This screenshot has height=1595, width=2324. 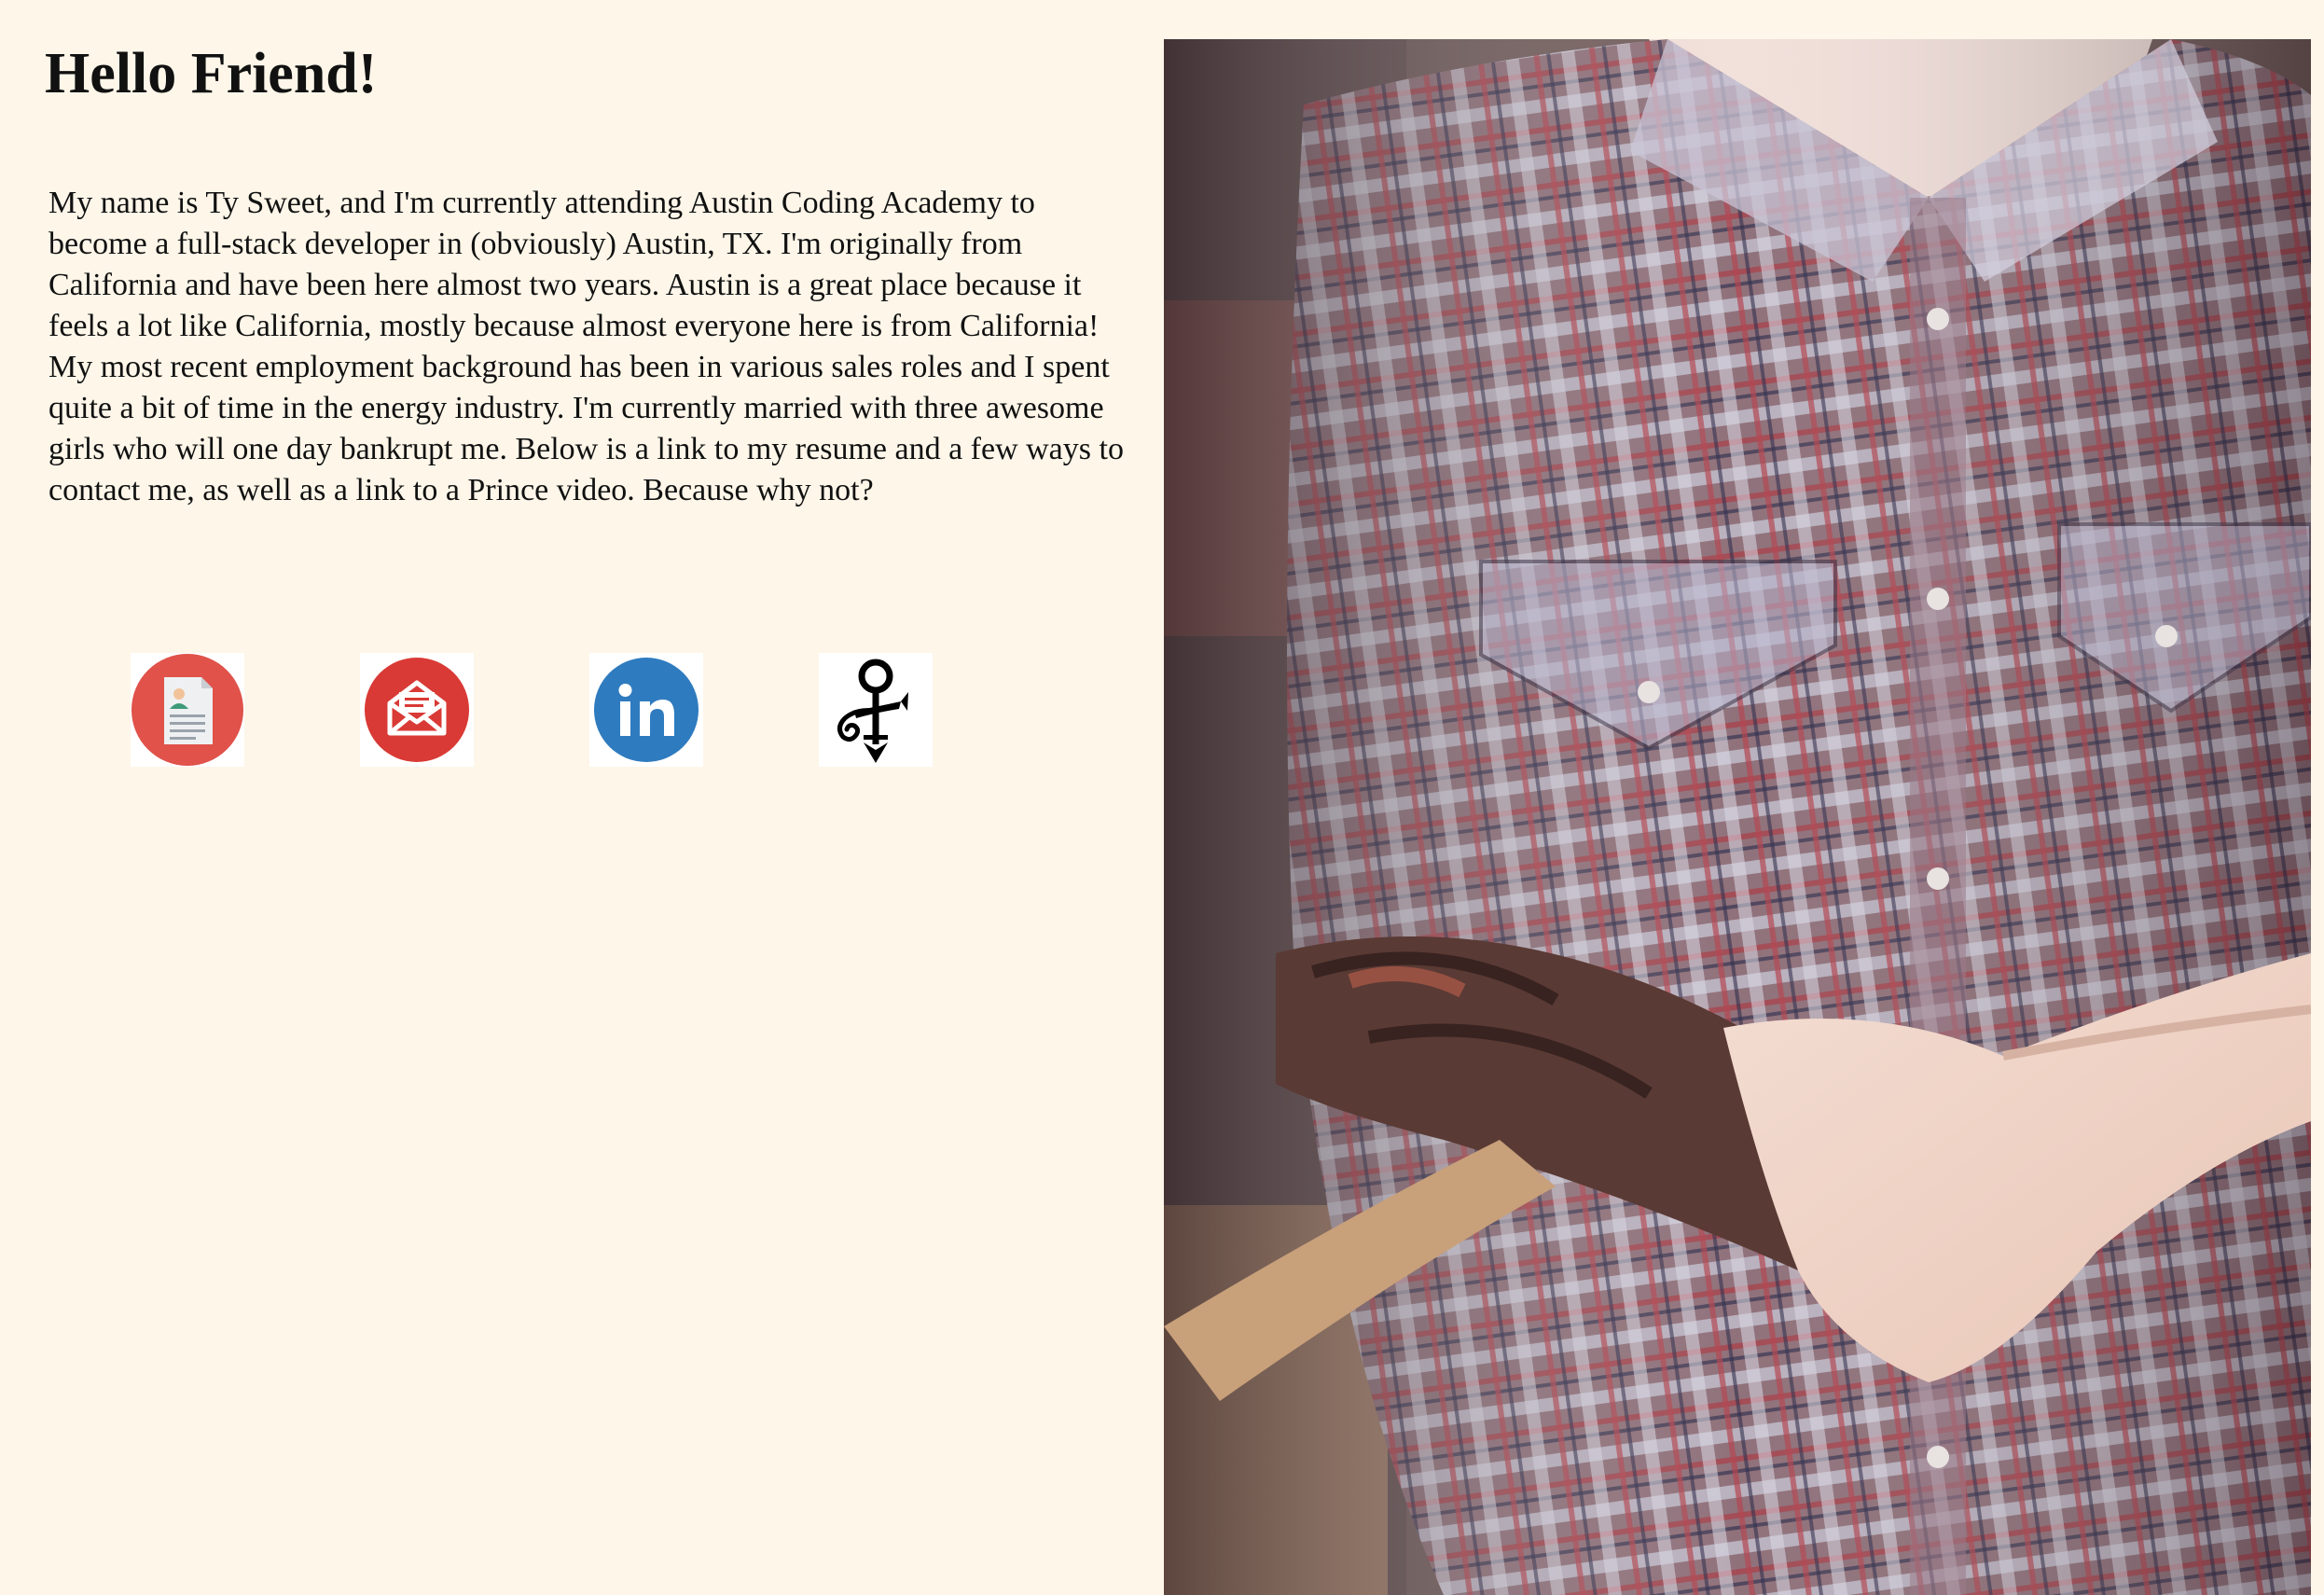 I want to click on linkedin-link, so click(x=646, y=710).